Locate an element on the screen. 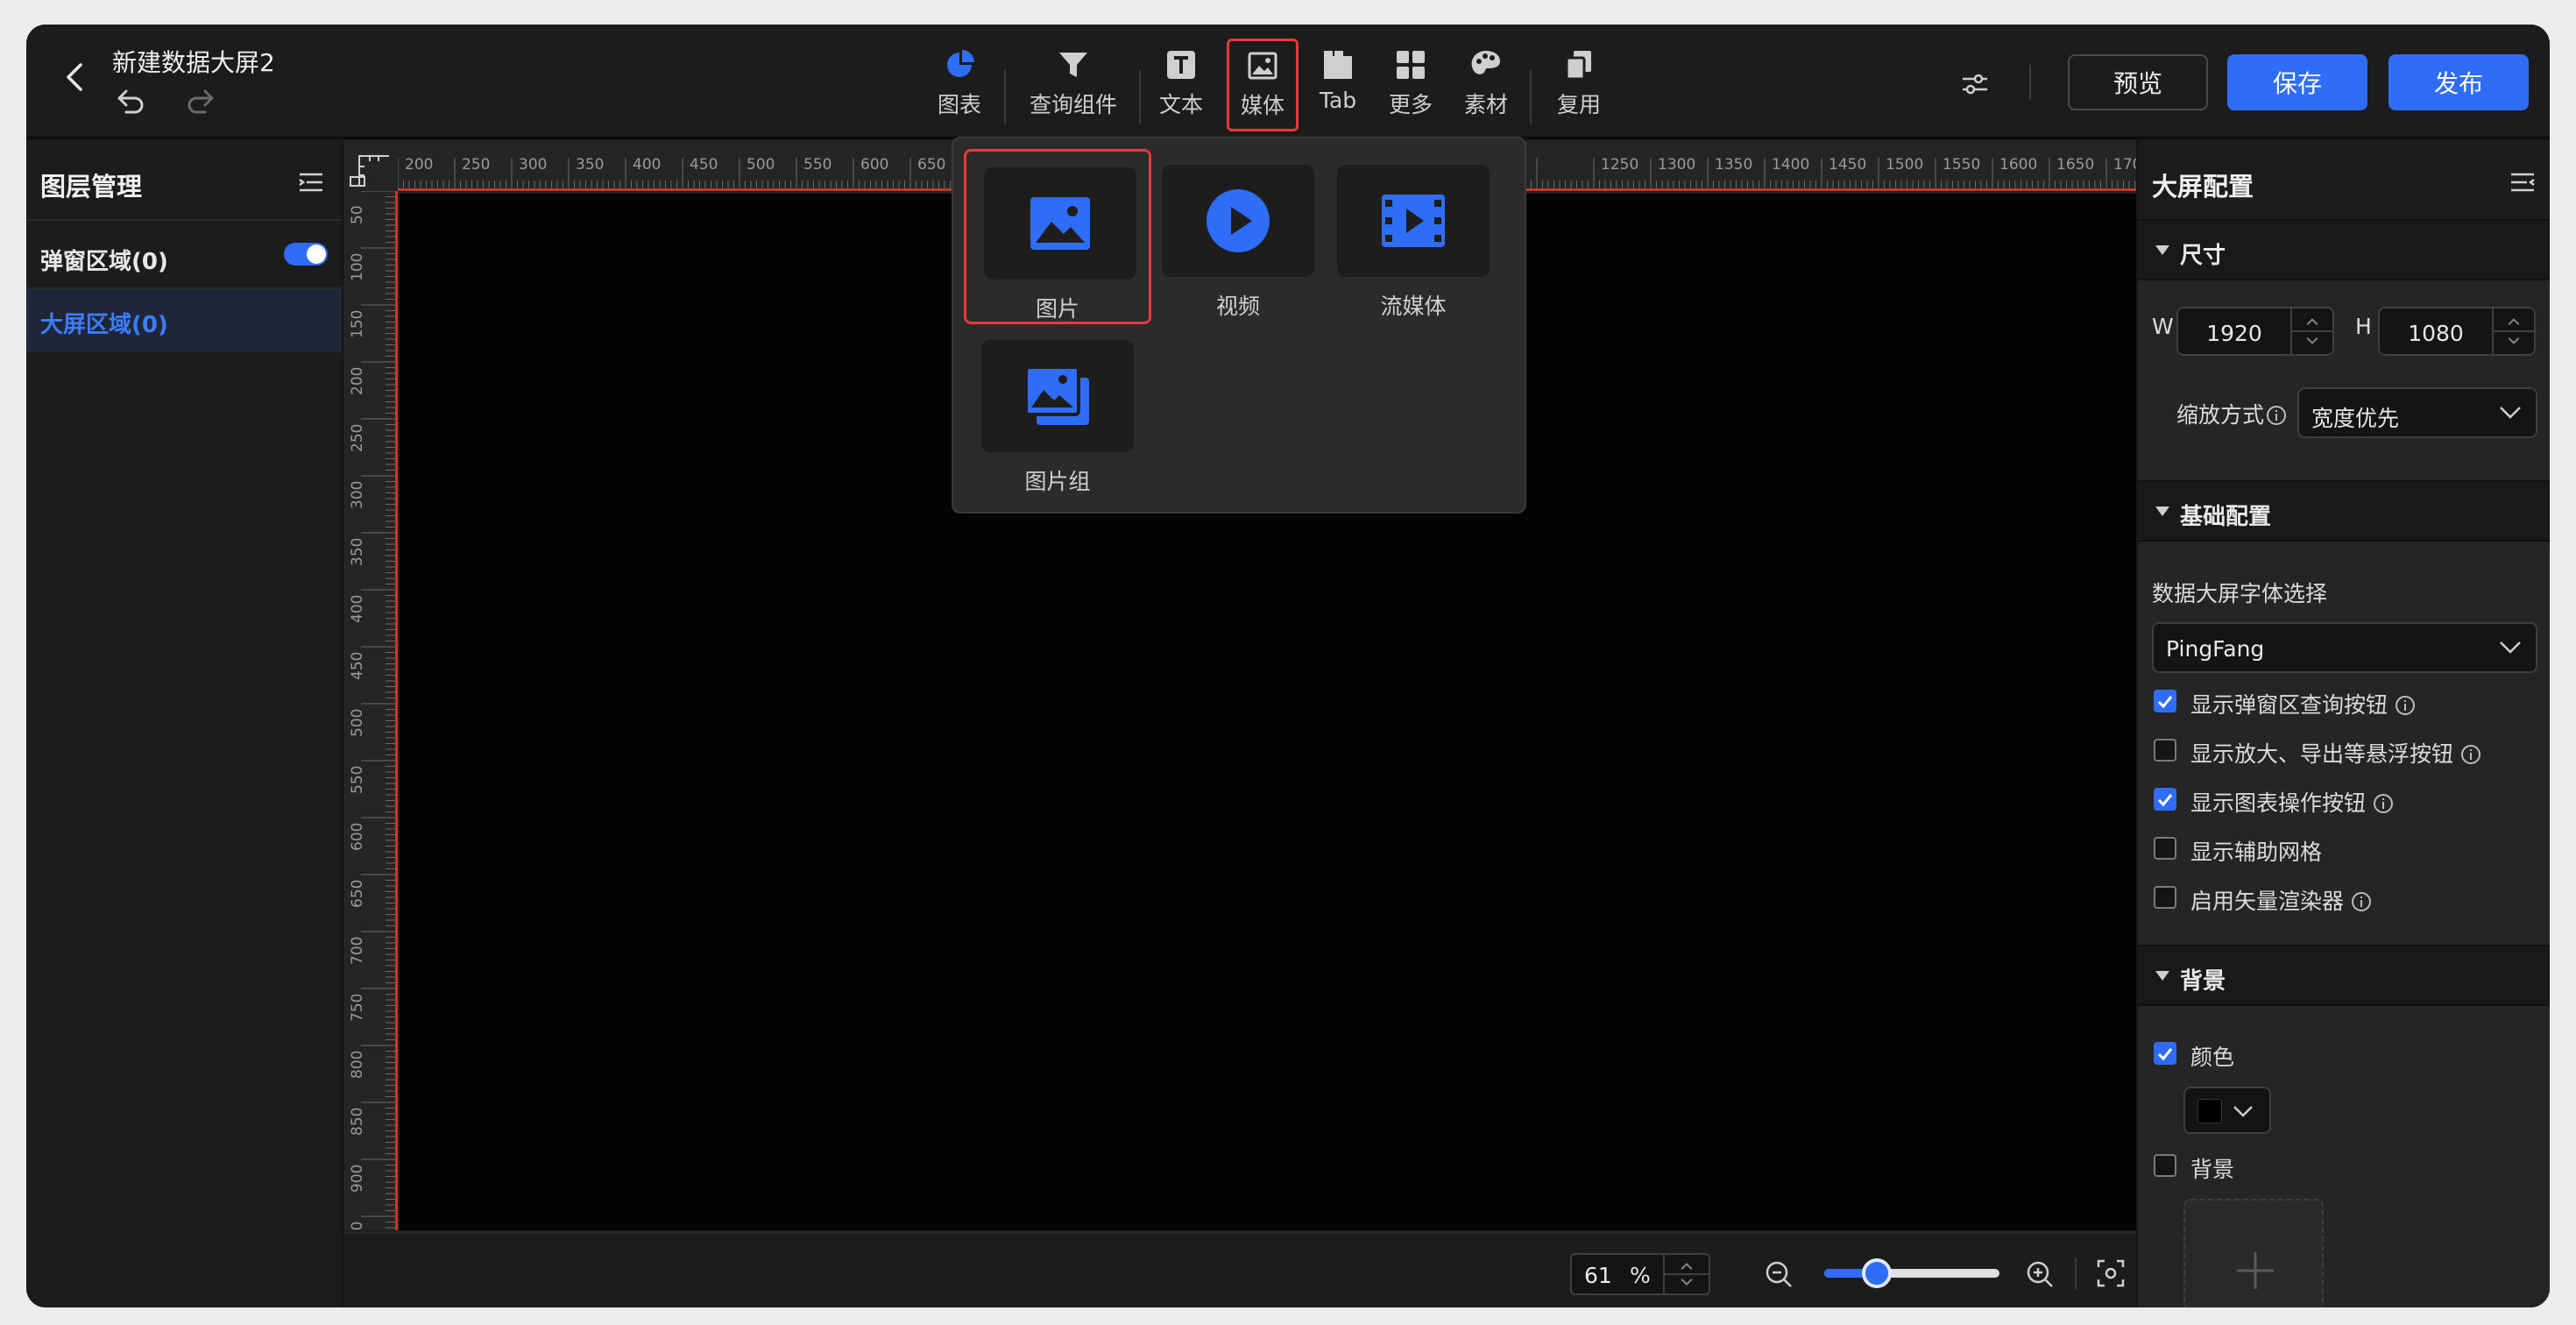 This screenshot has width=2576, height=1325. sliders-settings-icon is located at coordinates (1975, 84).